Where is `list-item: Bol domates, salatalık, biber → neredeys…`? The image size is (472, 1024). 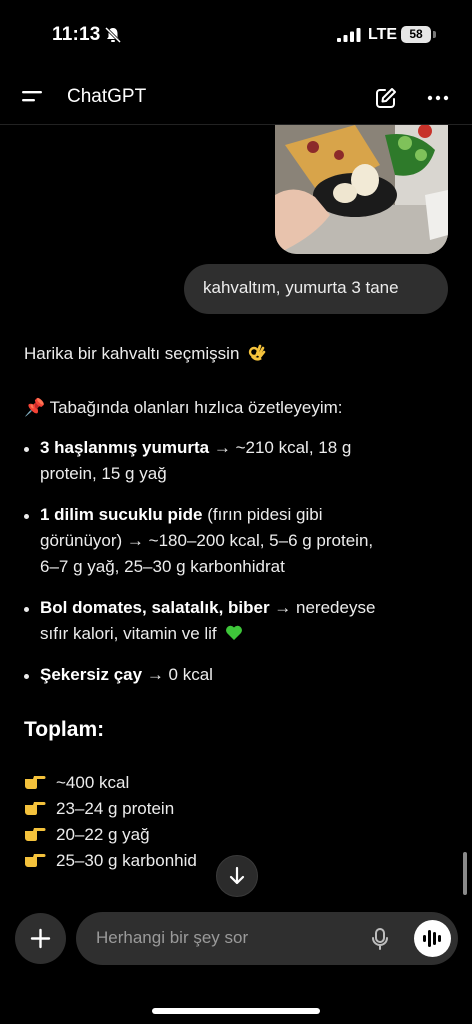
list-item: Bol domates, salatalık, biber → neredeys… is located at coordinates (208, 607).